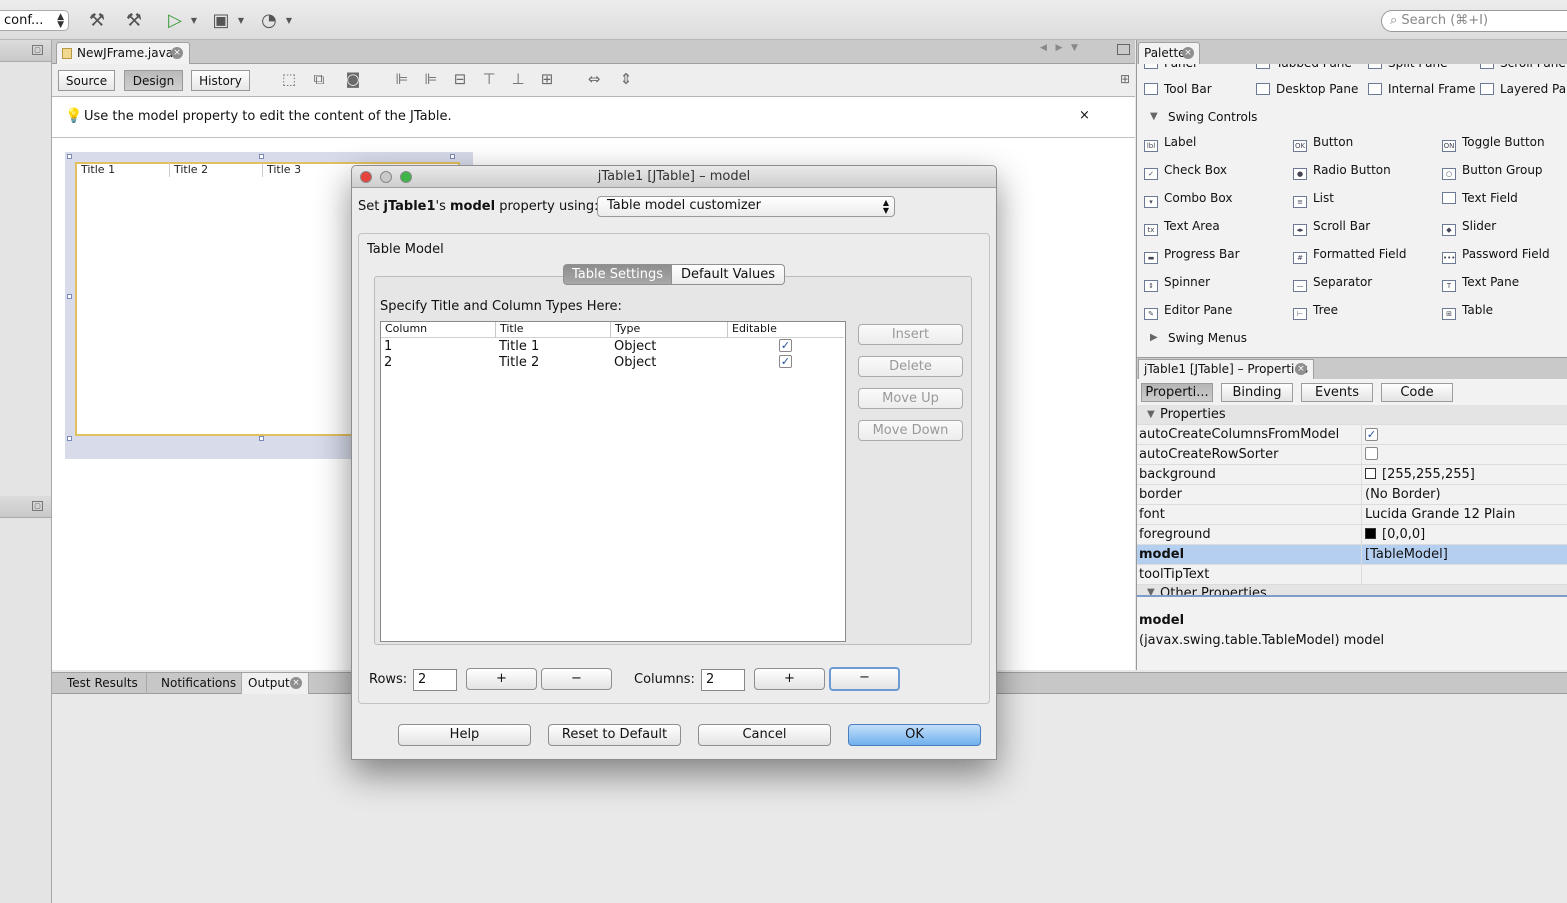  Describe the element at coordinates (764, 735) in the screenshot. I see `cancel-button: Cancel` at that location.